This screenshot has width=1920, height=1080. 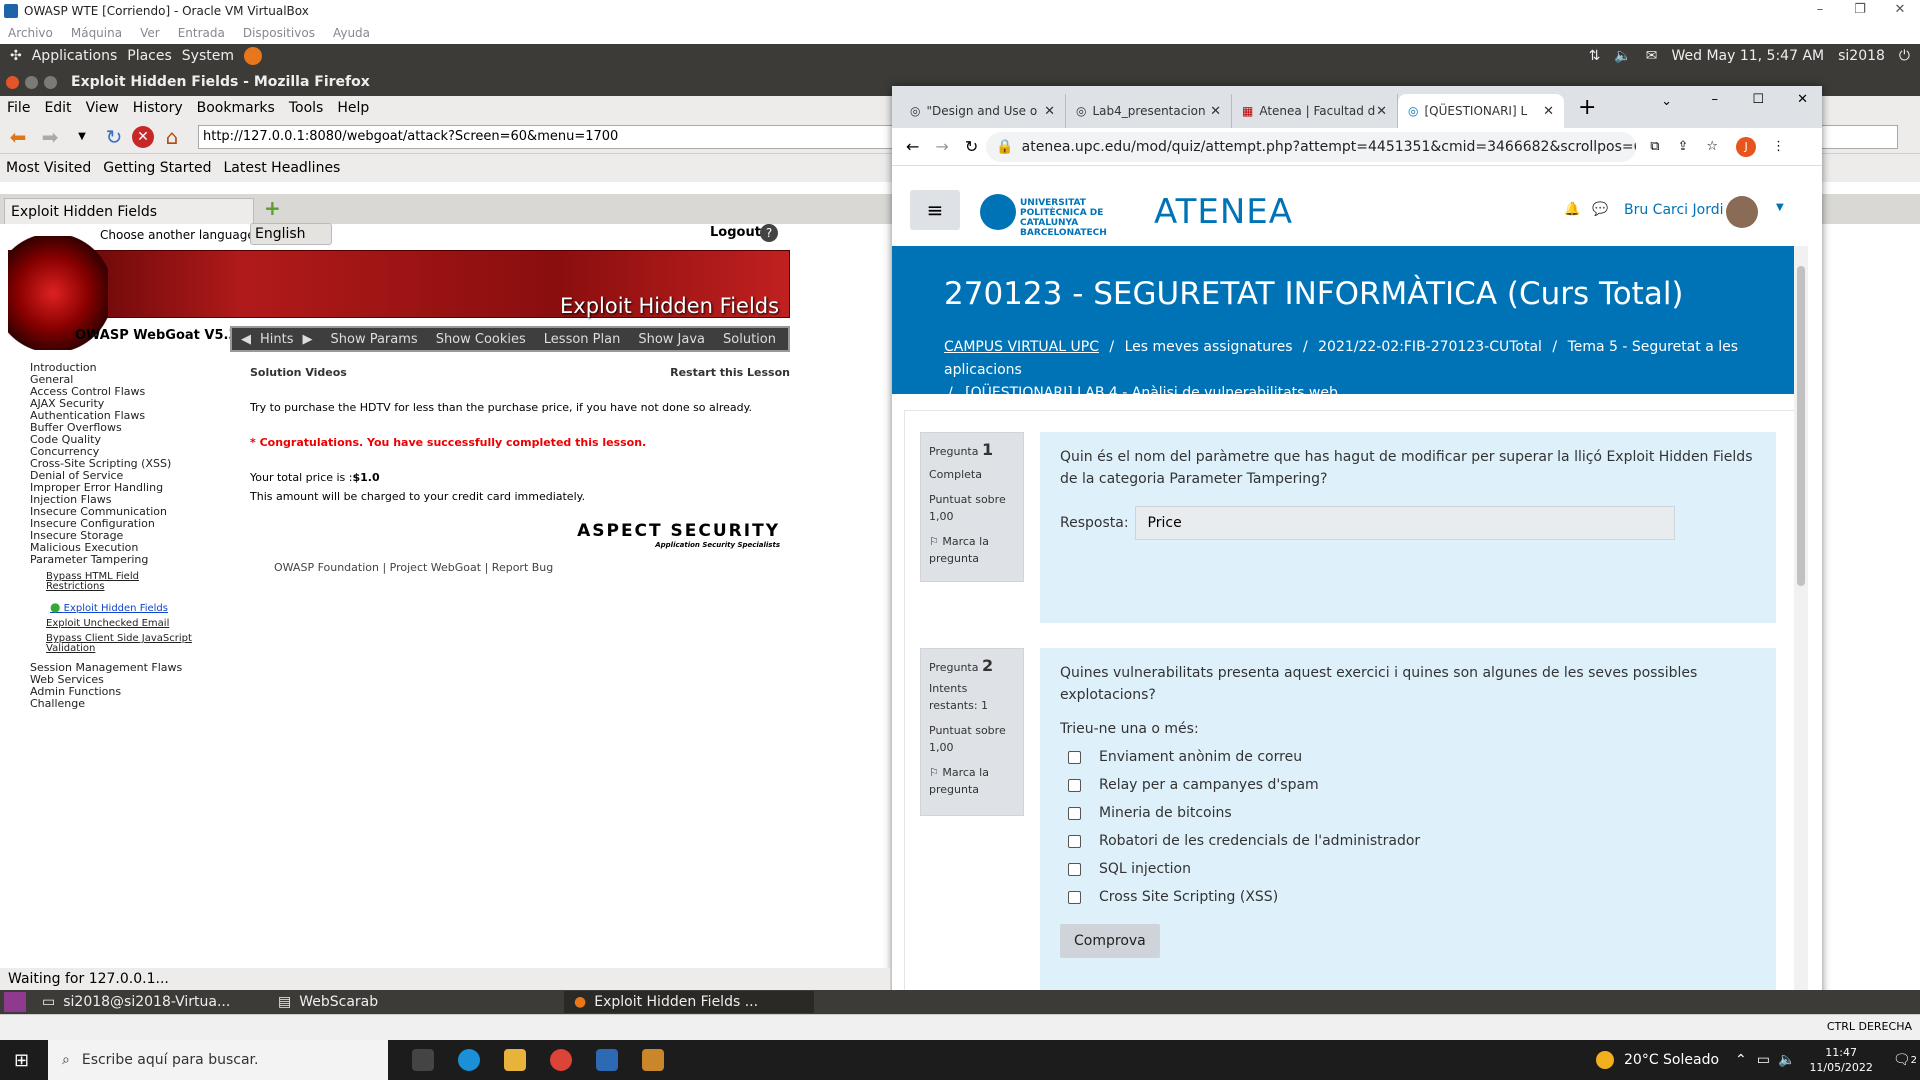 What do you see at coordinates (1666, 101) in the screenshot?
I see `tab-search-icon: ⌄` at bounding box center [1666, 101].